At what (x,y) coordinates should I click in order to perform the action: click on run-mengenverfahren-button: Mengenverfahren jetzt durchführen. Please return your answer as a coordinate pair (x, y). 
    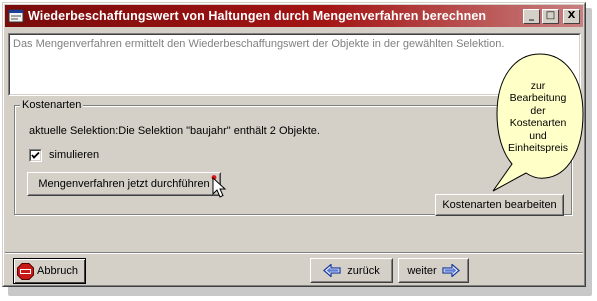
    Looking at the image, I should click on (124, 184).